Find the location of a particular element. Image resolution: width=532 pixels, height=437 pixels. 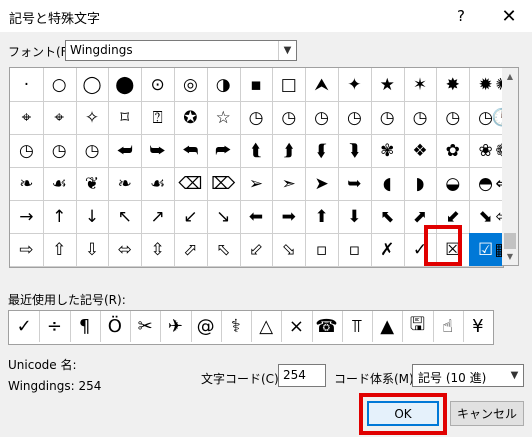

symbol-cell: ⊙ is located at coordinates (158, 85).